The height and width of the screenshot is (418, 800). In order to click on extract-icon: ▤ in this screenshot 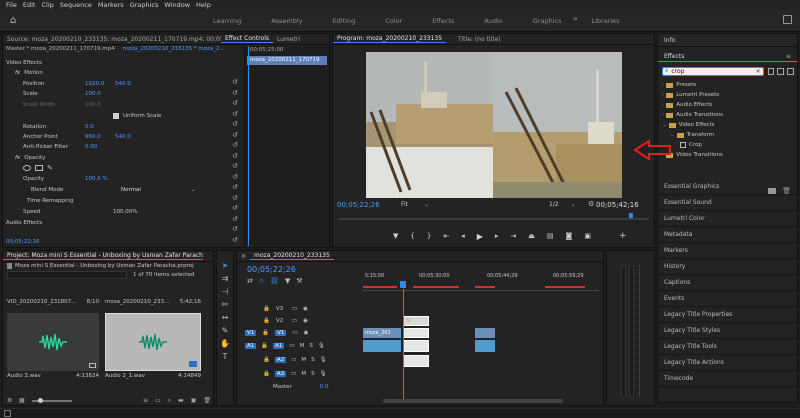, I will do `click(550, 236)`.